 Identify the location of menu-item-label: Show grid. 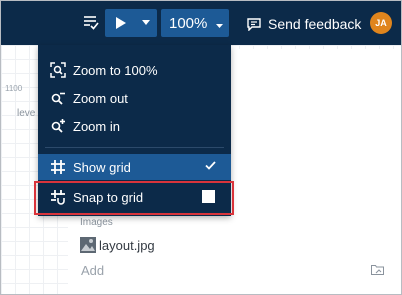
(102, 167).